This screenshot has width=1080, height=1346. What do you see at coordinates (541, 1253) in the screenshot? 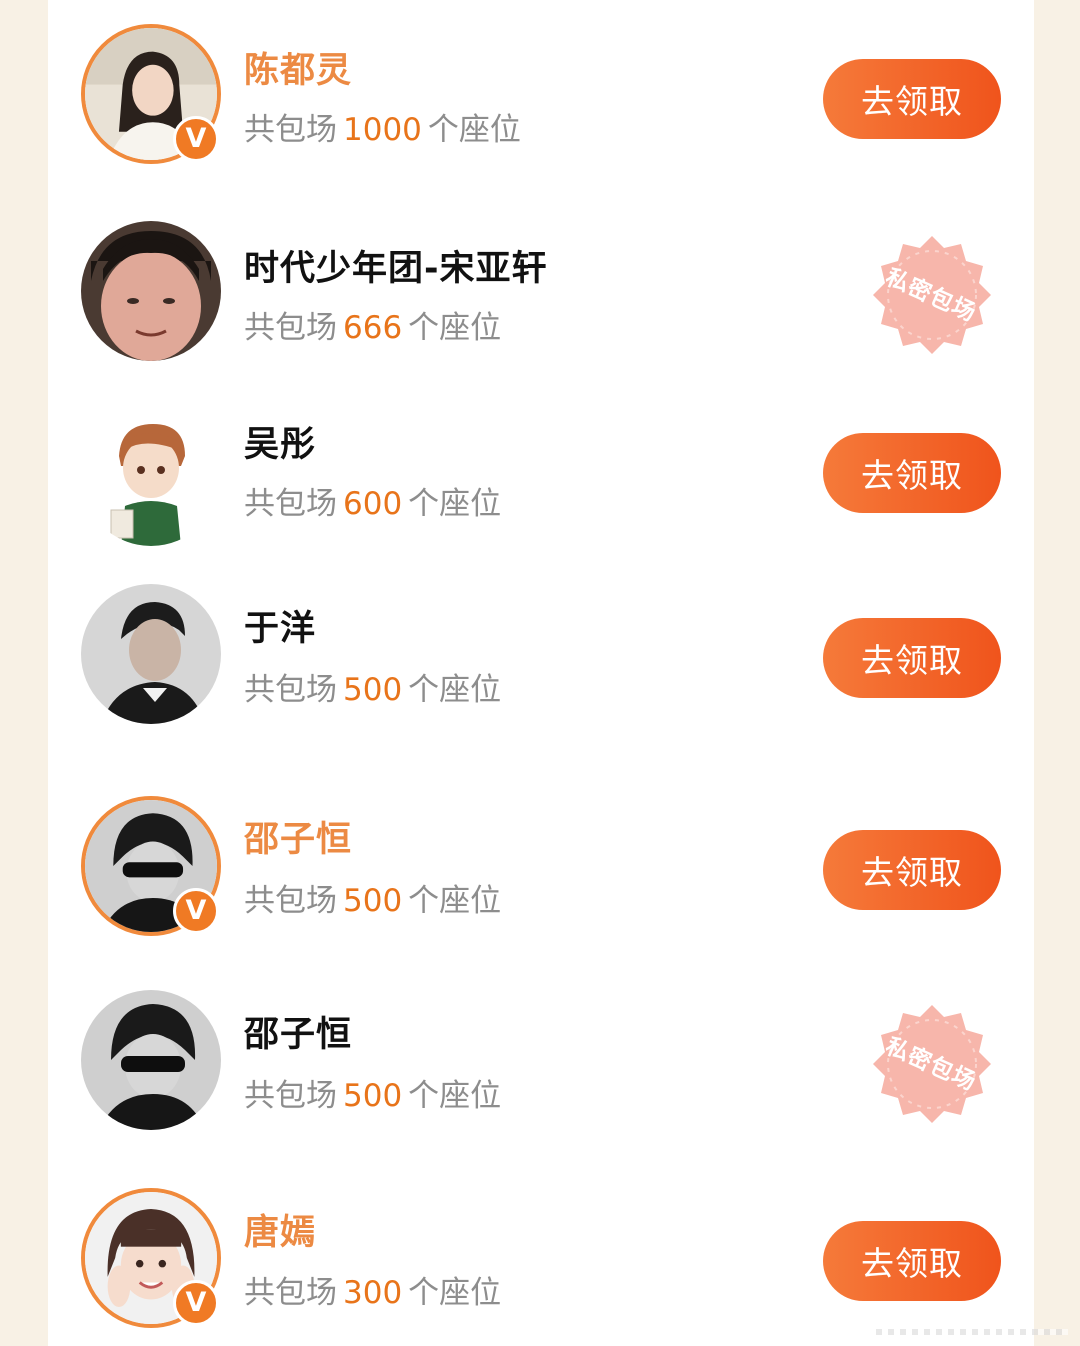
I see `list-item: V 唐嫣 共包场 300 个座位 去领取` at bounding box center [541, 1253].